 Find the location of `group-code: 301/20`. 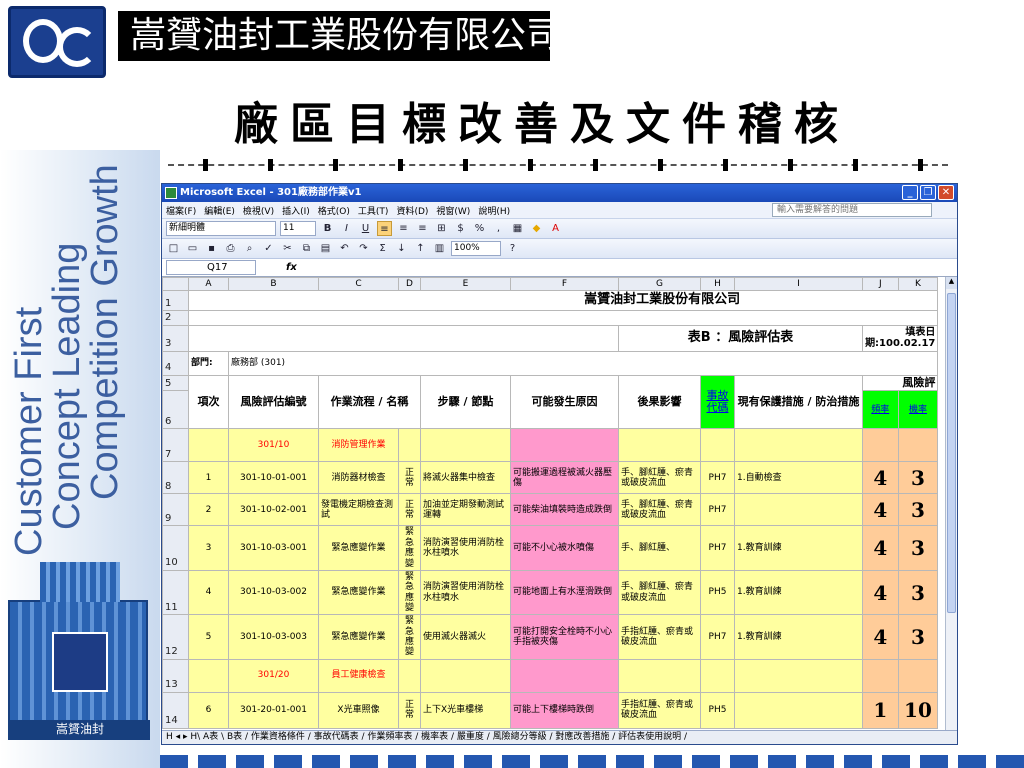

group-code: 301/20 is located at coordinates (273, 675).